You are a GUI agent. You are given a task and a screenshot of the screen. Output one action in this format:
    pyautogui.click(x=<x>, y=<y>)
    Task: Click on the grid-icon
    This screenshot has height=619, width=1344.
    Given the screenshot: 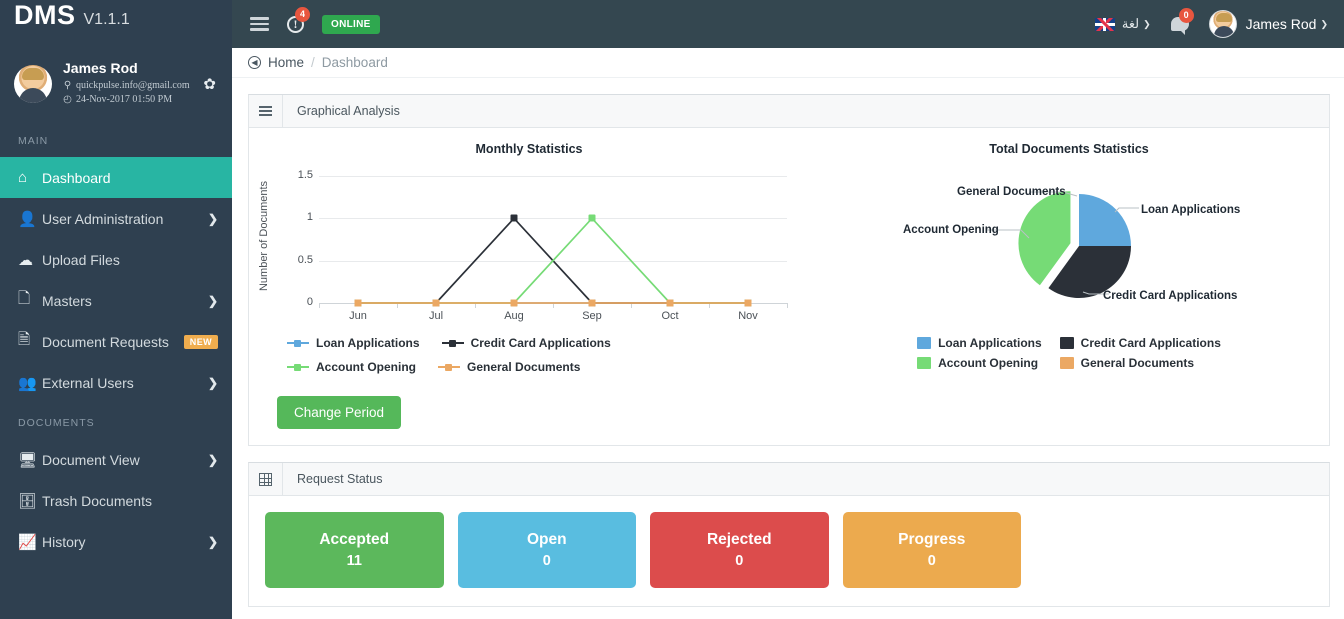 What is the action you would take?
    pyautogui.click(x=266, y=479)
    